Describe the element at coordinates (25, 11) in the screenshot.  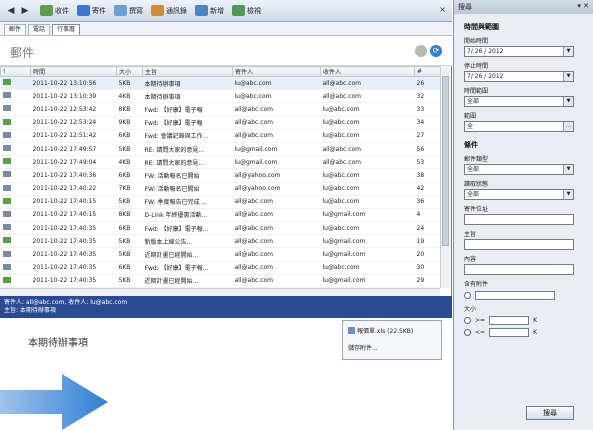
I see `forward-arrow-icon: ▶` at that location.